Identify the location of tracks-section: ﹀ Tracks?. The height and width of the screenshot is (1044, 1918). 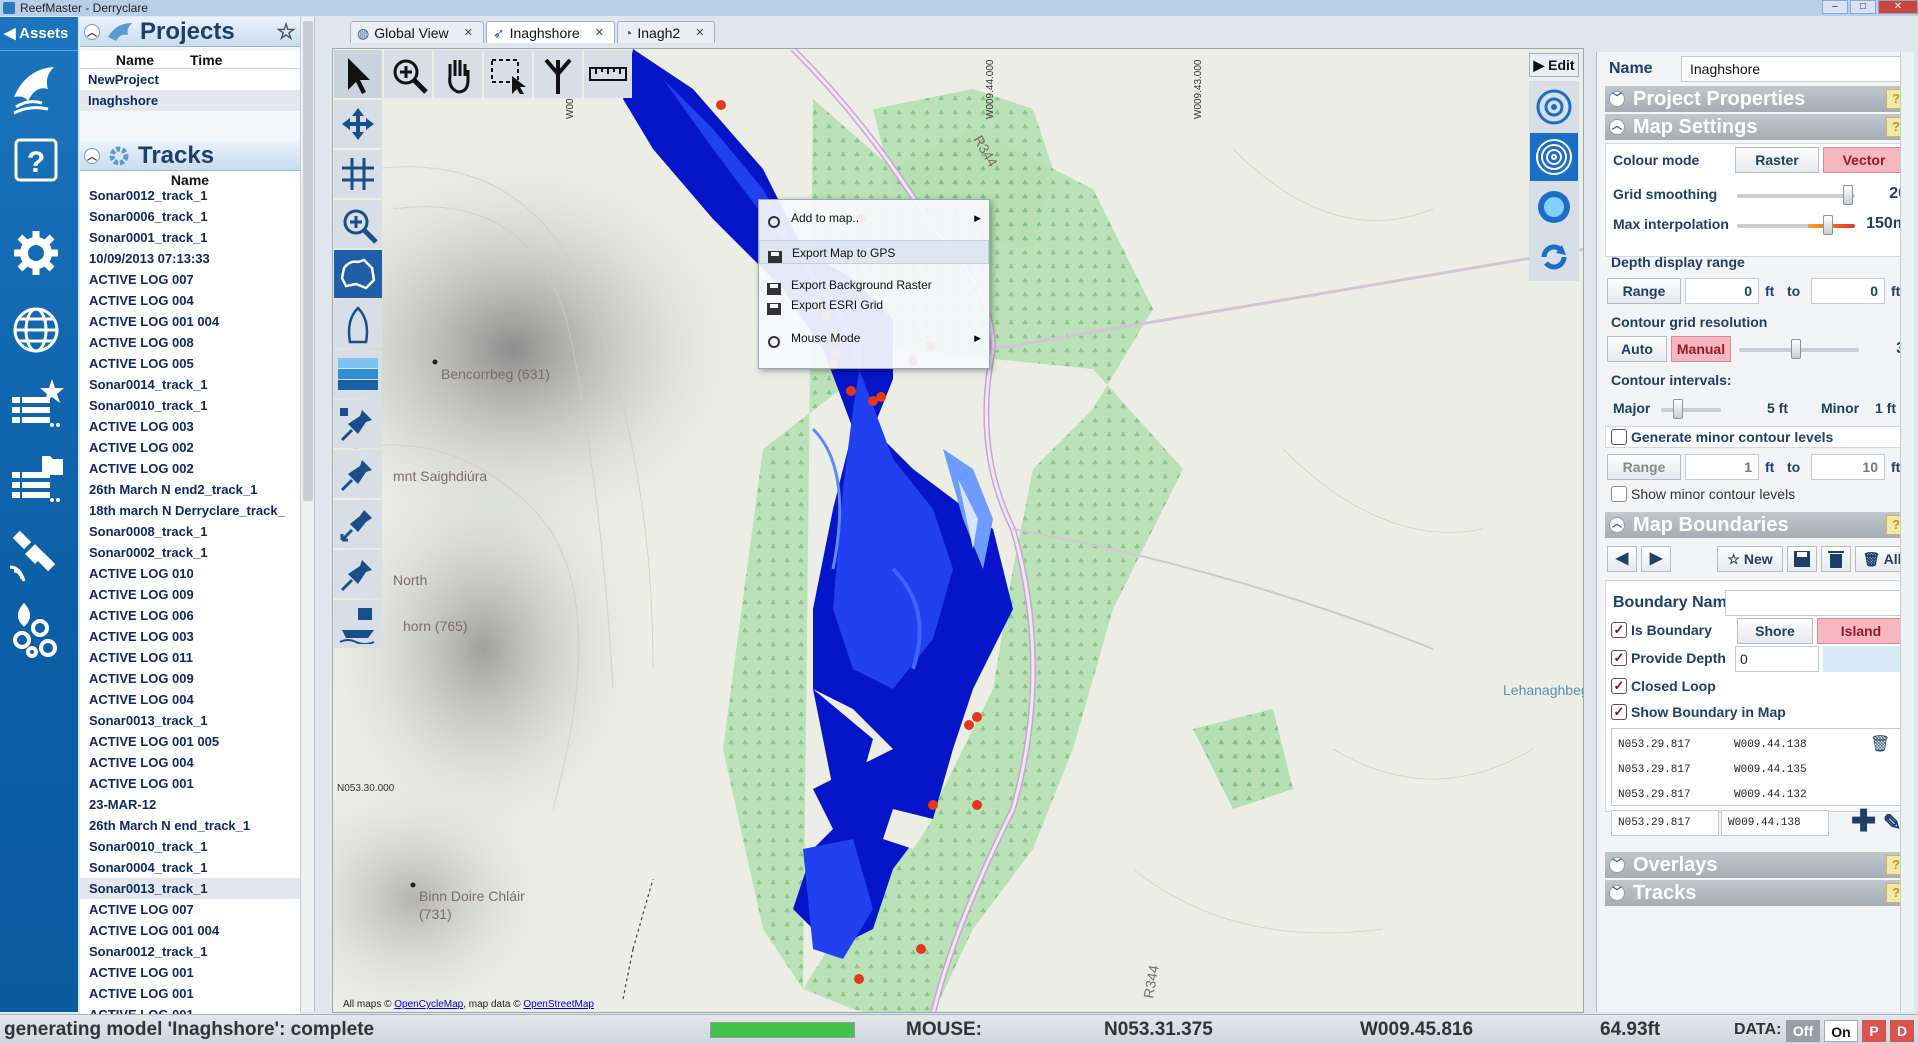
(1757, 893).